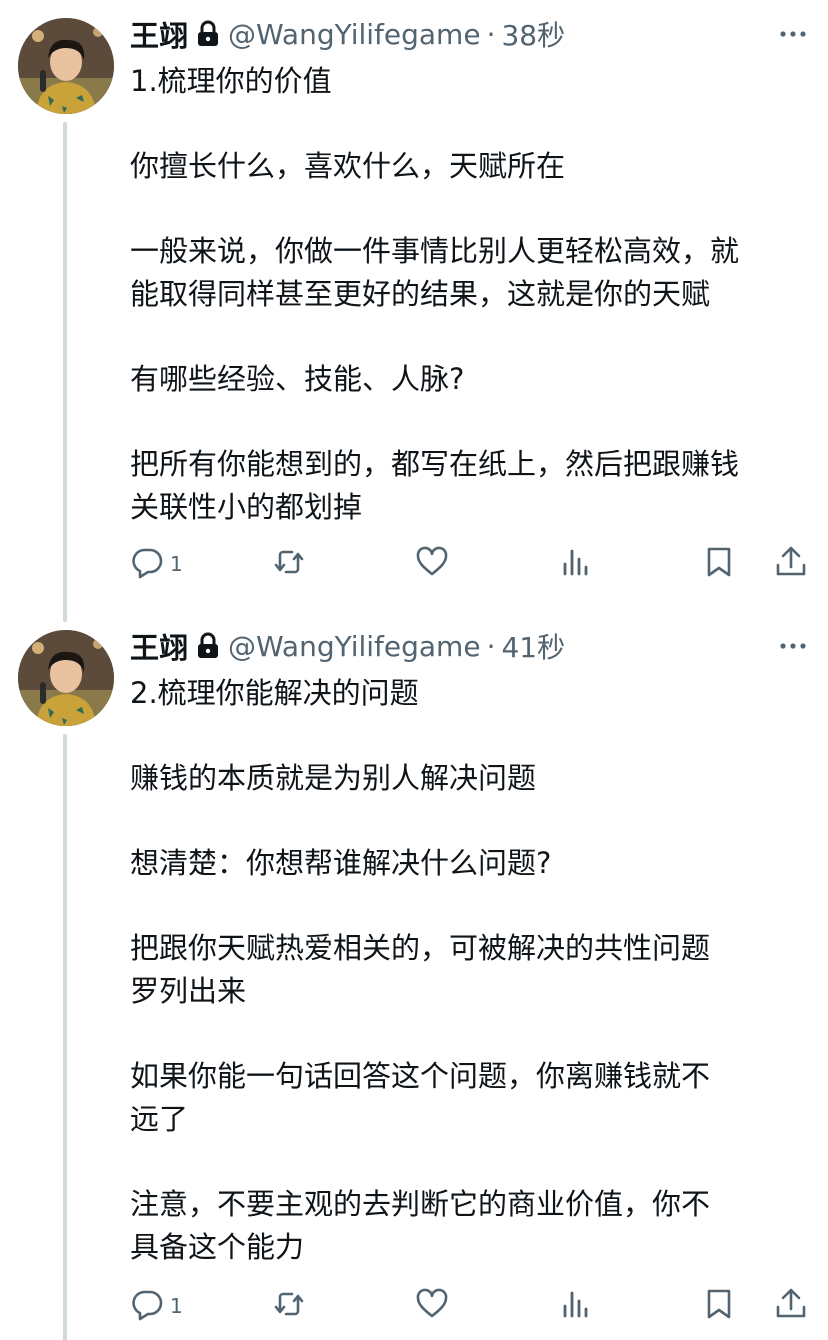  Describe the element at coordinates (348, 166) in the screenshot. I see `tweet-paragraph: 你擅长什么，喜欢什么，天赋所在` at that location.